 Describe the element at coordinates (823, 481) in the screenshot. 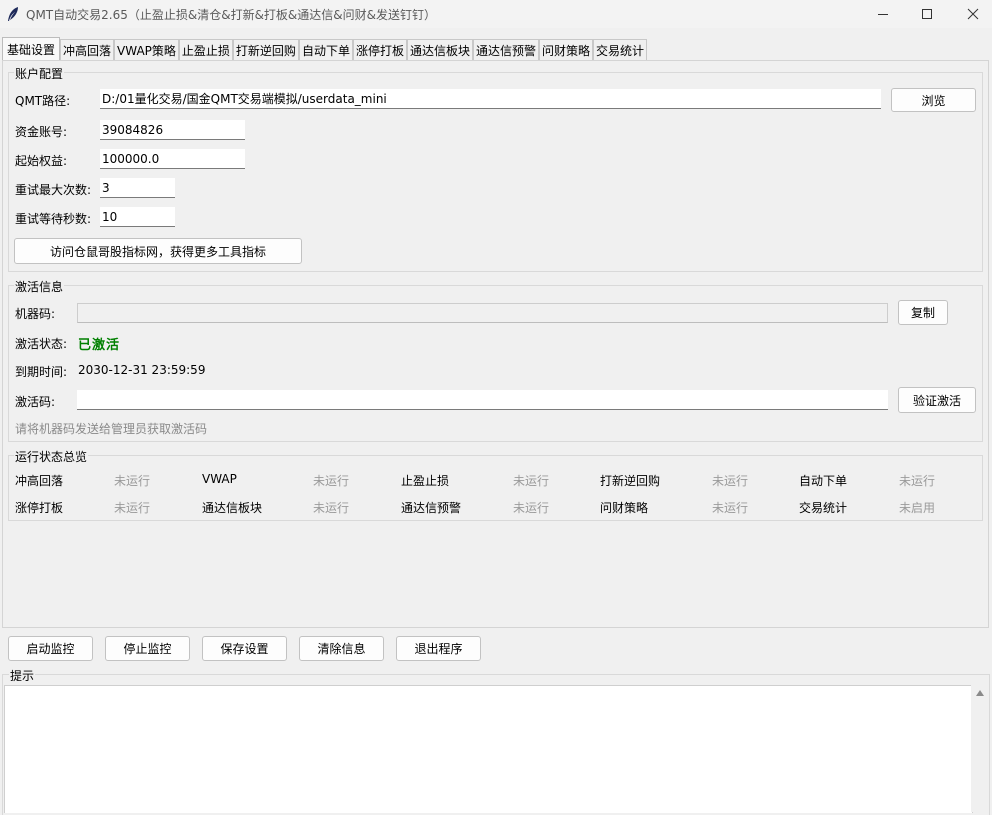

I see `status-name: 自动下单` at that location.